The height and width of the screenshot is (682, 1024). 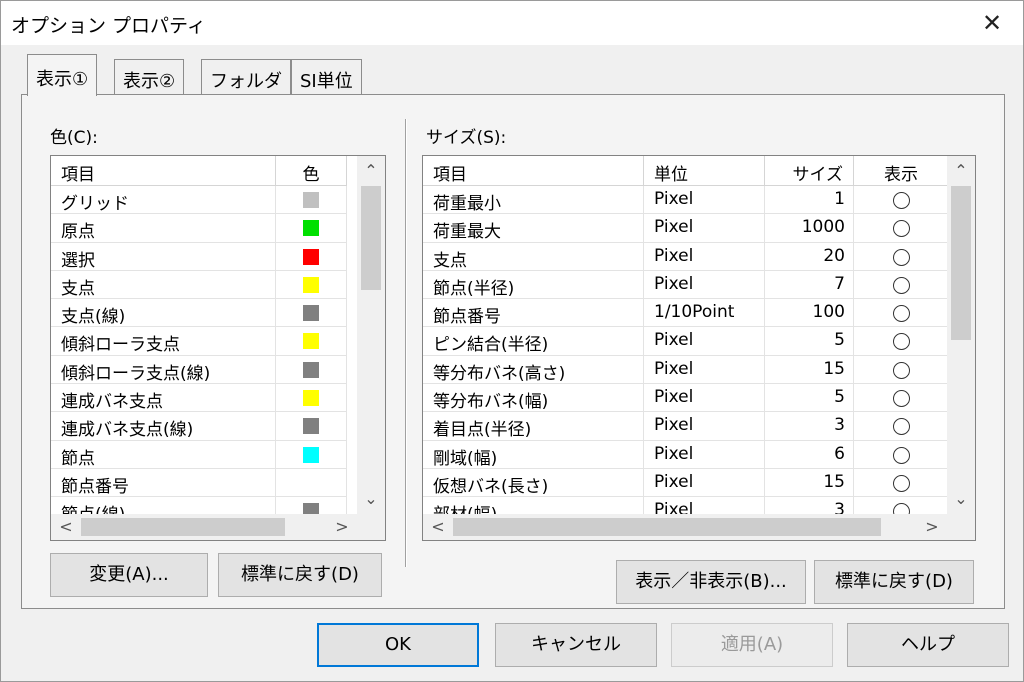 I want to click on table-row: 等分布バネ(高さ) Pixel 15, so click(x=686, y=370).